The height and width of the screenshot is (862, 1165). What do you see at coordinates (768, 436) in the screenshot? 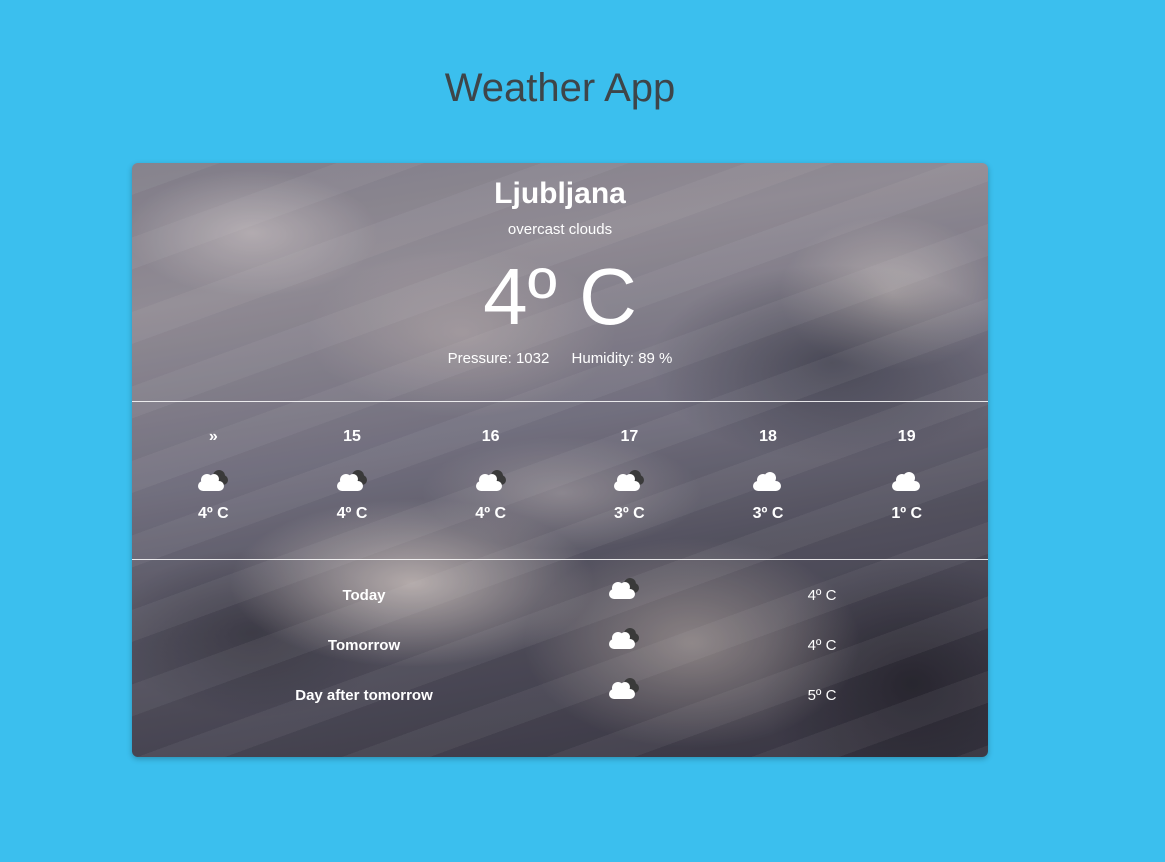
I see `hourly-hour: 18` at bounding box center [768, 436].